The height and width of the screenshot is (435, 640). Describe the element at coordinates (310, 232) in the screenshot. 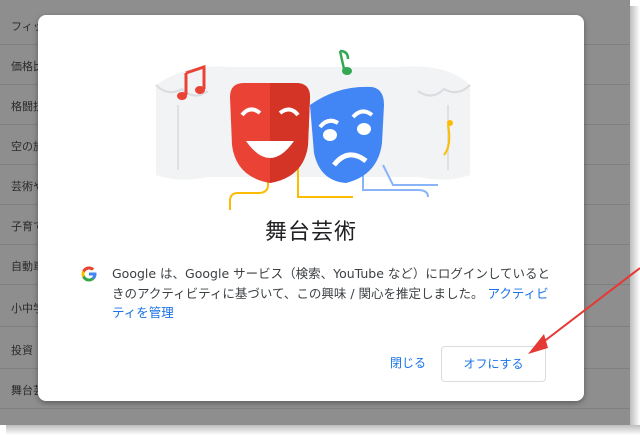

I see `dialog-title: 舞台芸術` at that location.